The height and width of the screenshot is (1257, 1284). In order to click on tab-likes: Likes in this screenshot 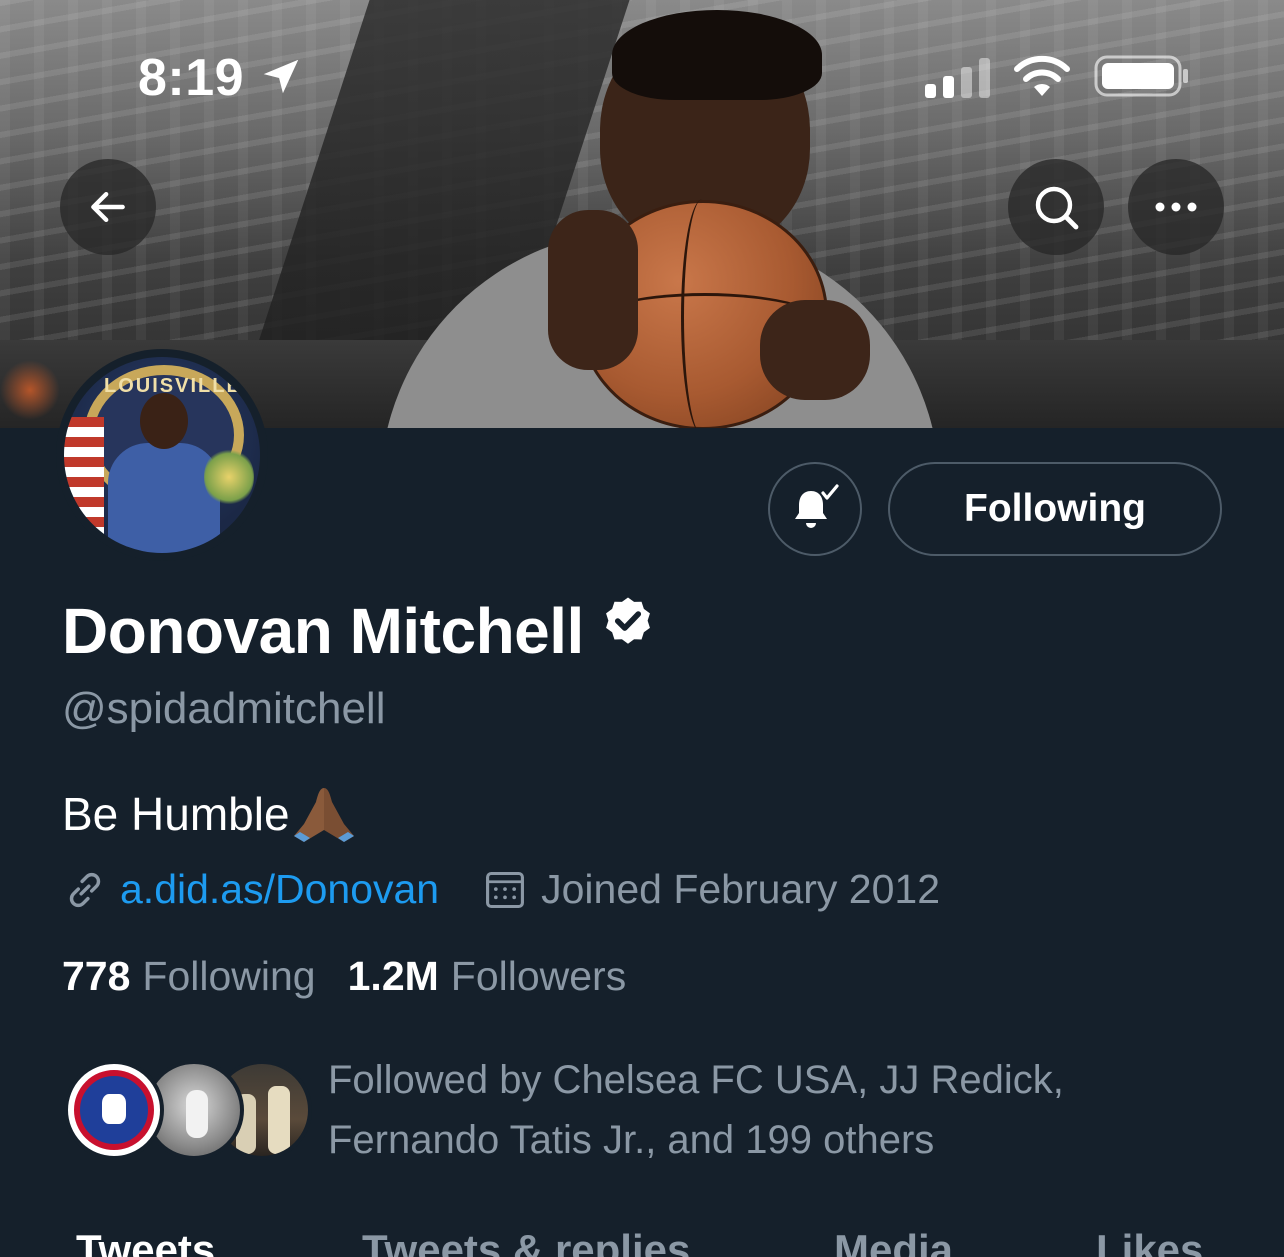, I will do `click(1149, 1241)`.